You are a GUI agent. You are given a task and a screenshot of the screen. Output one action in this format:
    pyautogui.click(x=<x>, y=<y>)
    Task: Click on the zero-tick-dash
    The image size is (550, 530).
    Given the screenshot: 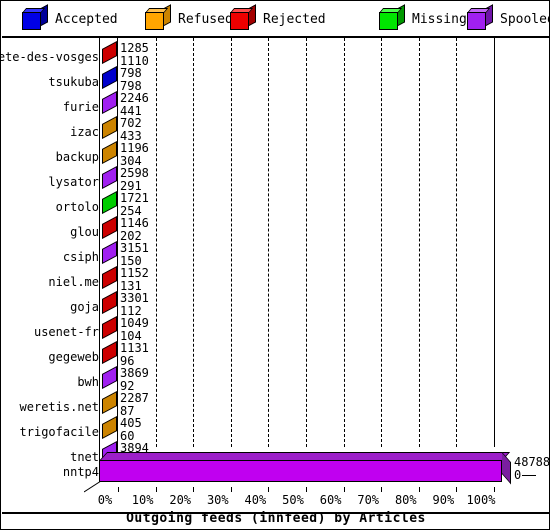 What is the action you would take?
    pyautogui.click(x=529, y=475)
    